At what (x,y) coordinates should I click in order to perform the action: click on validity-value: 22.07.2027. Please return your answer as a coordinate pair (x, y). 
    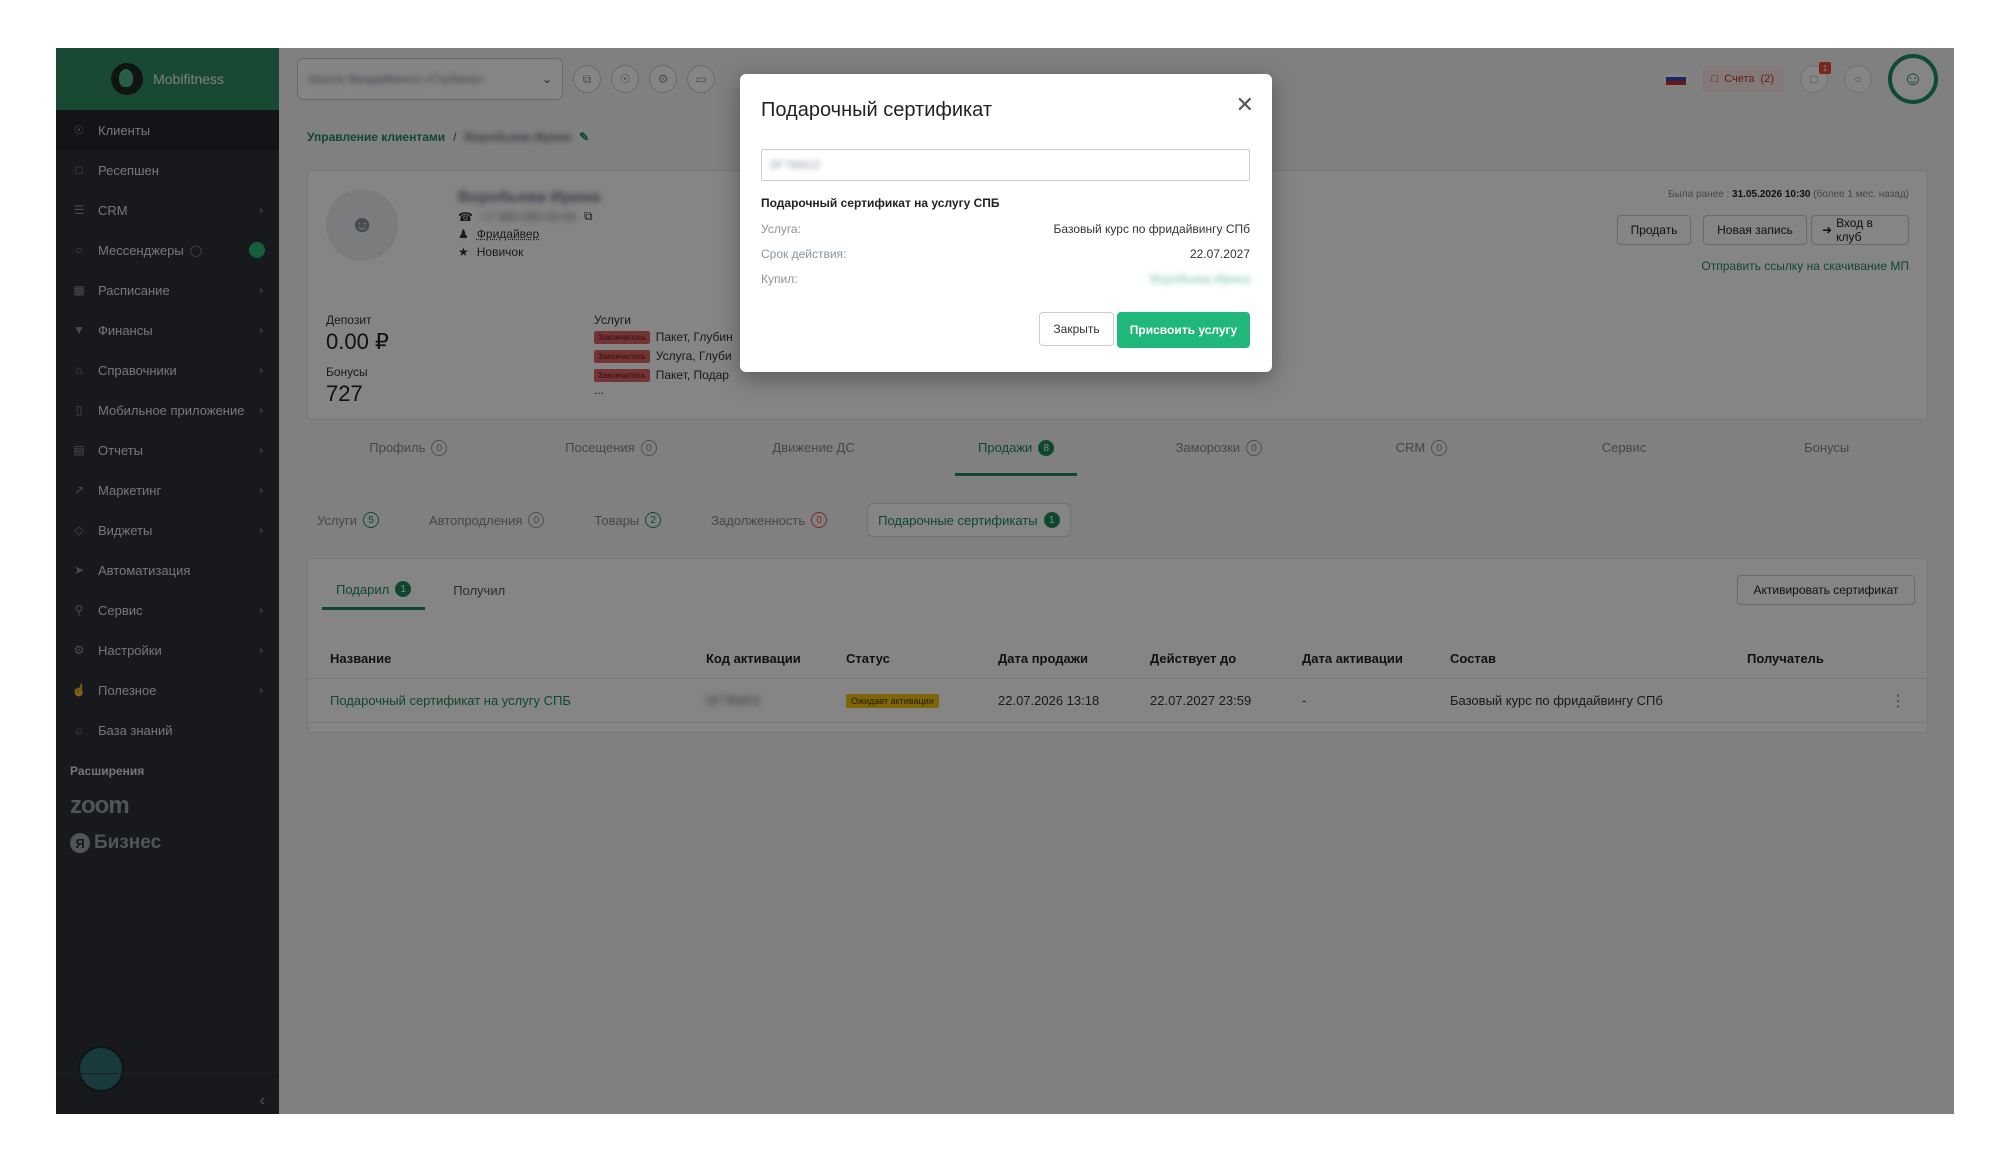
    Looking at the image, I should click on (1219, 254).